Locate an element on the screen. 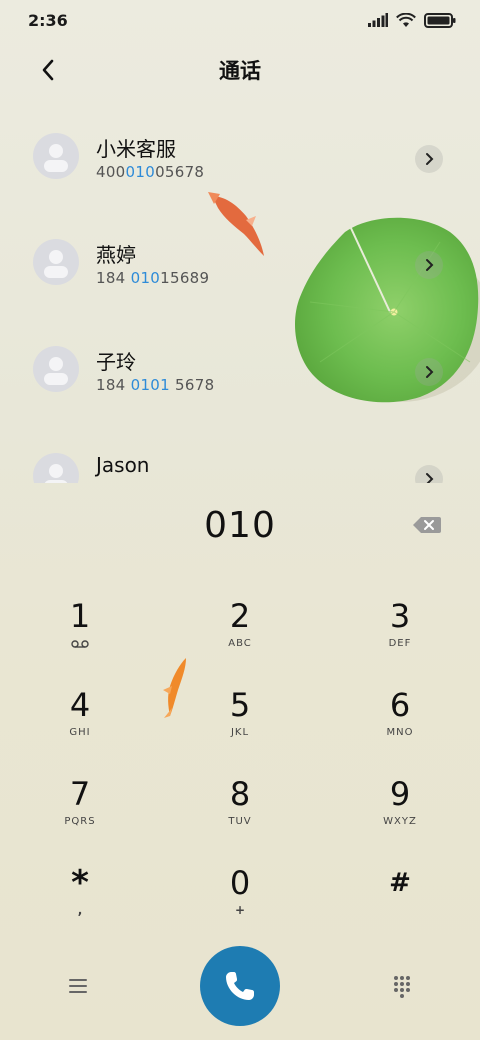  dialpad-icon is located at coordinates (402, 987).